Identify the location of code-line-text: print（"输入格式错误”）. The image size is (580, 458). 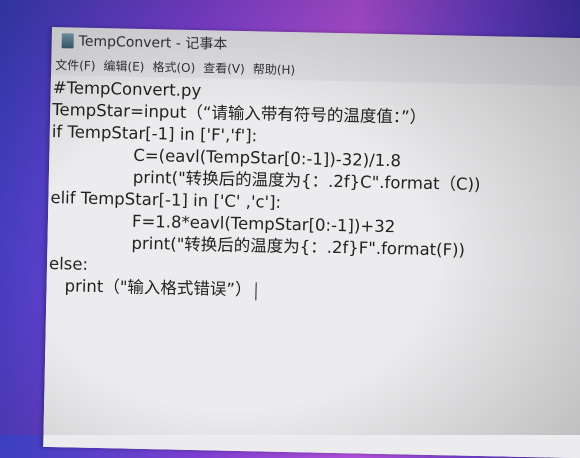
(158, 288).